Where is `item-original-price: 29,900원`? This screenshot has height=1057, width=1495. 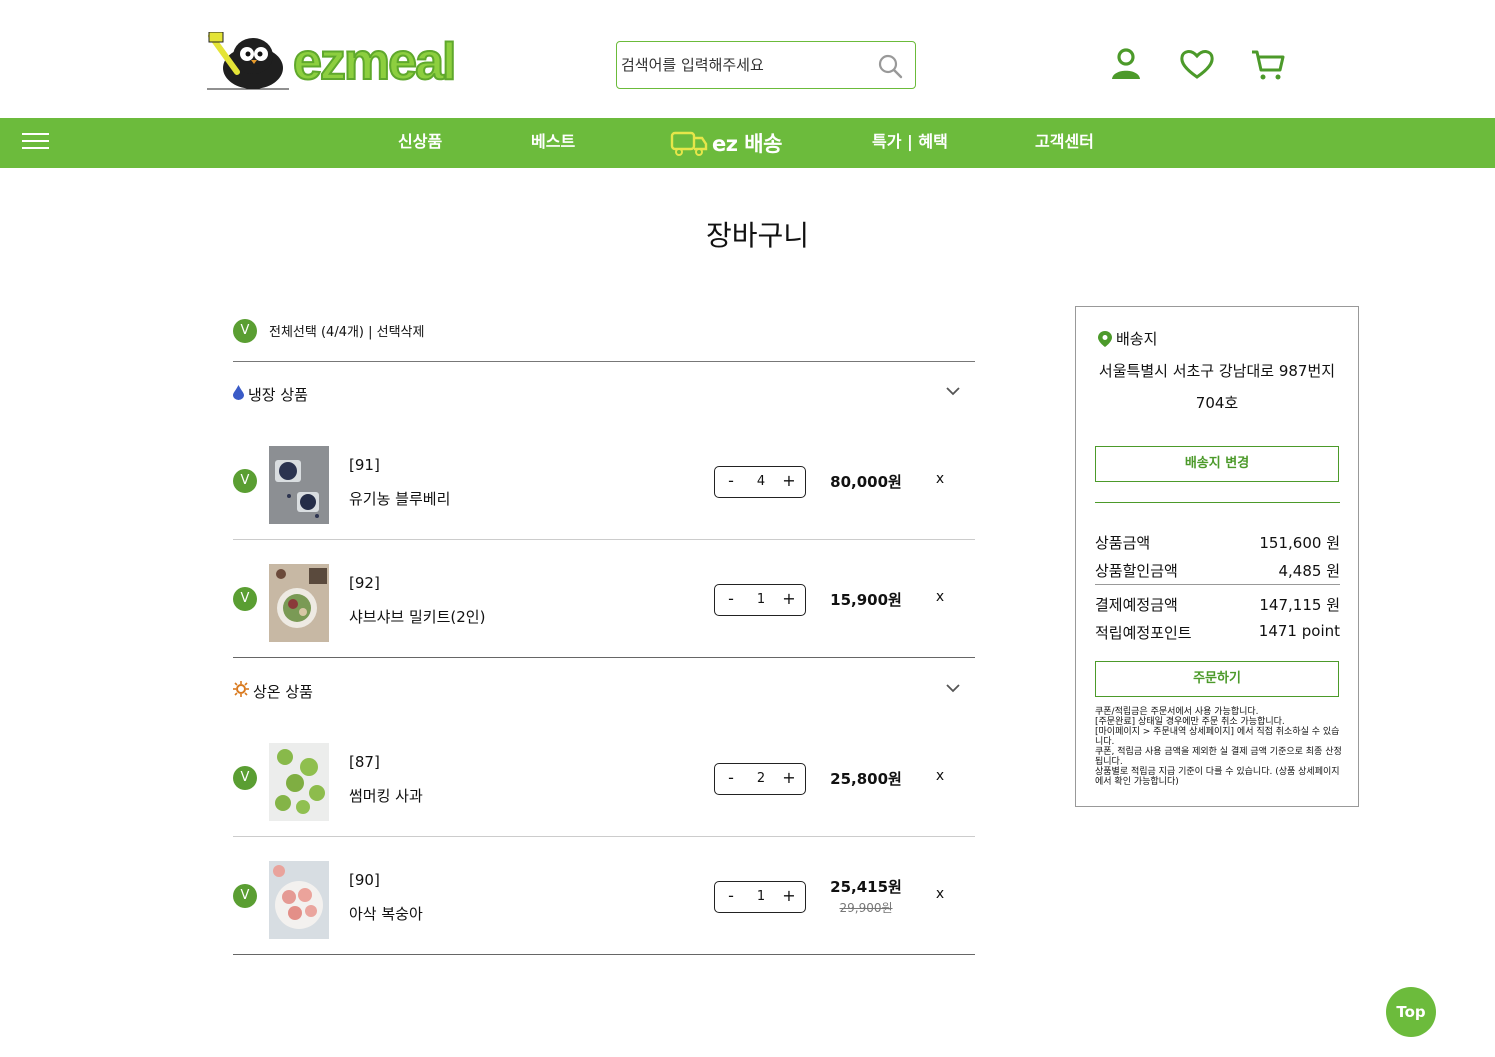
item-original-price: 29,900원 is located at coordinates (866, 908).